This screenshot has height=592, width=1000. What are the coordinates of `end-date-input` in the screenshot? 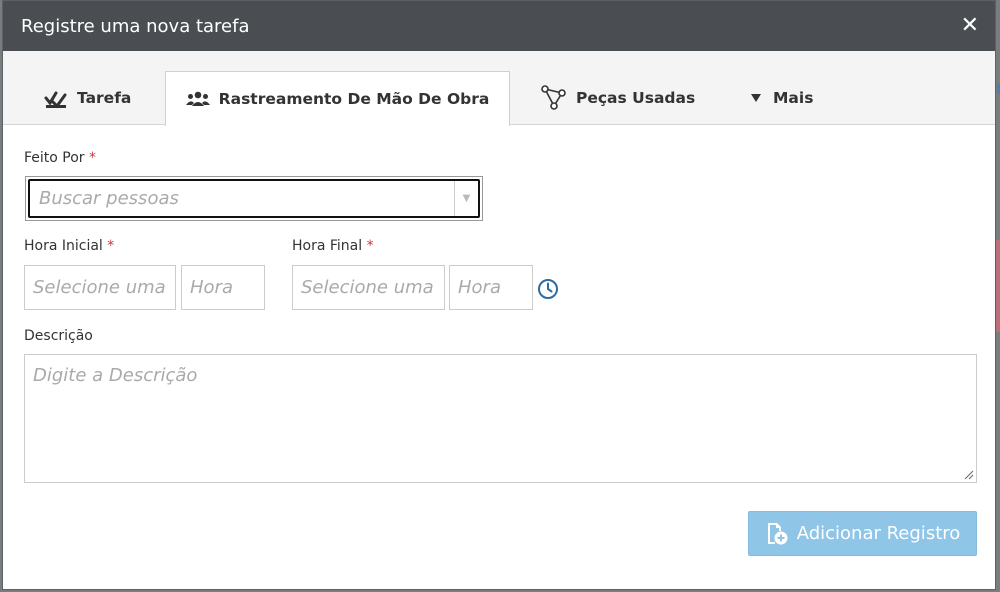 It's located at (368, 287).